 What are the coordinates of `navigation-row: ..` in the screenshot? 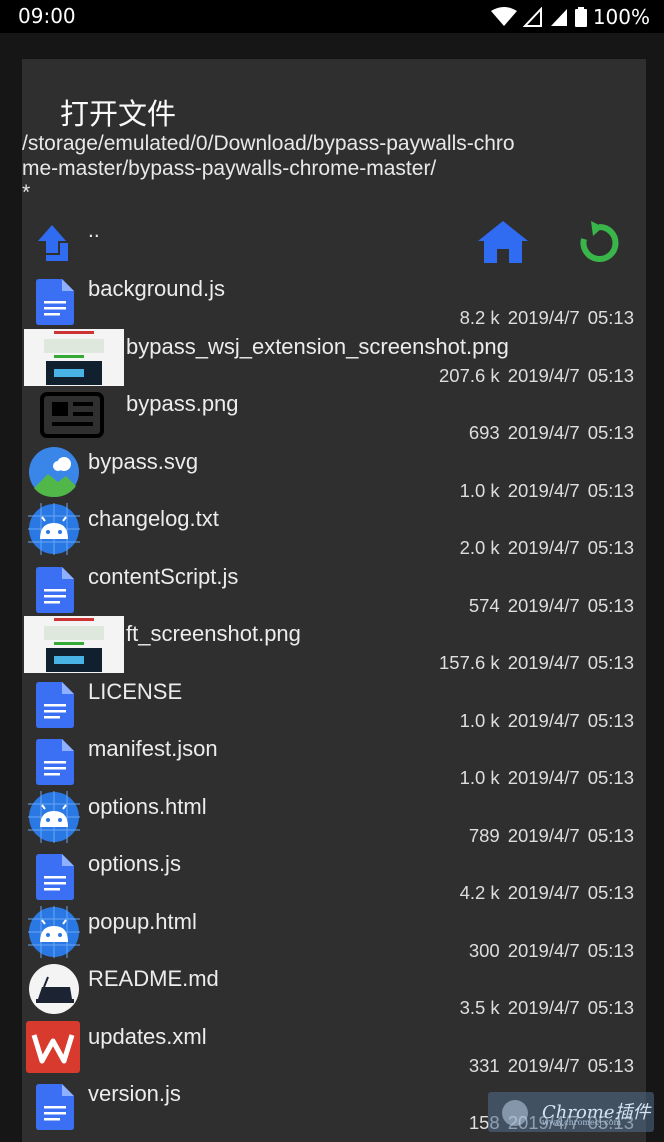 It's located at (334, 244).